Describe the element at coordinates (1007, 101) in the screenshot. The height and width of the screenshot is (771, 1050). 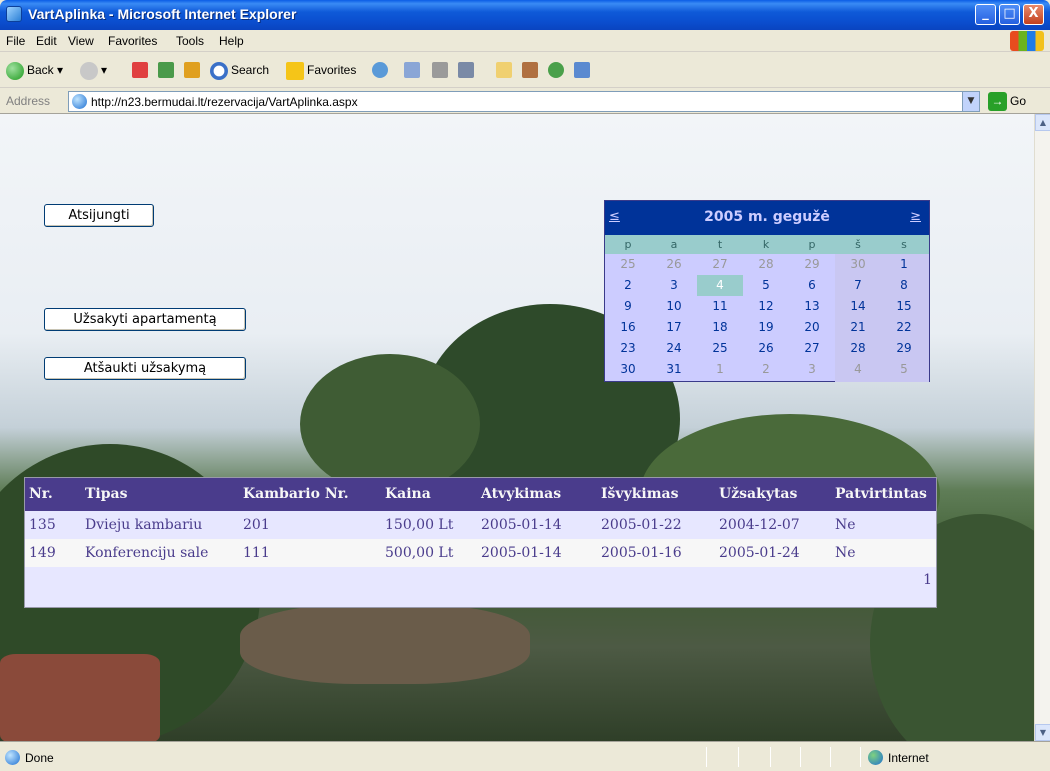
I see `go-button: → Go` at that location.